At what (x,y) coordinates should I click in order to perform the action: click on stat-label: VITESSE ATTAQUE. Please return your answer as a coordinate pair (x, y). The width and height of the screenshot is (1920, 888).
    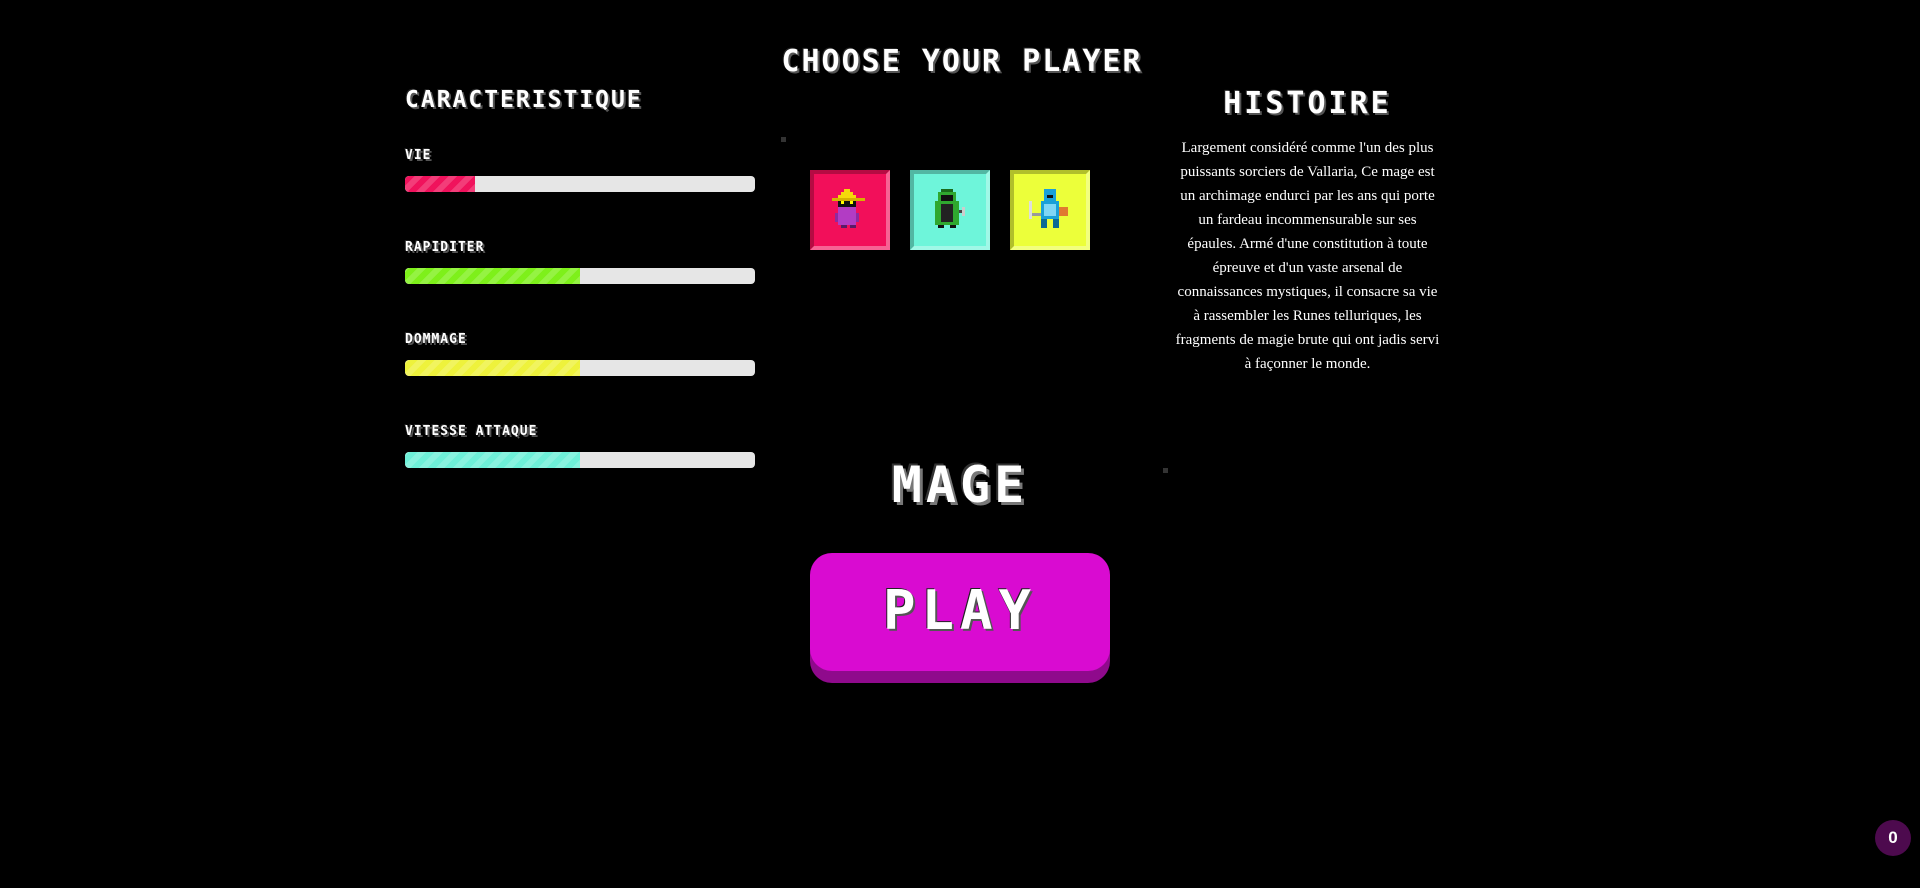
    Looking at the image, I should click on (471, 431).